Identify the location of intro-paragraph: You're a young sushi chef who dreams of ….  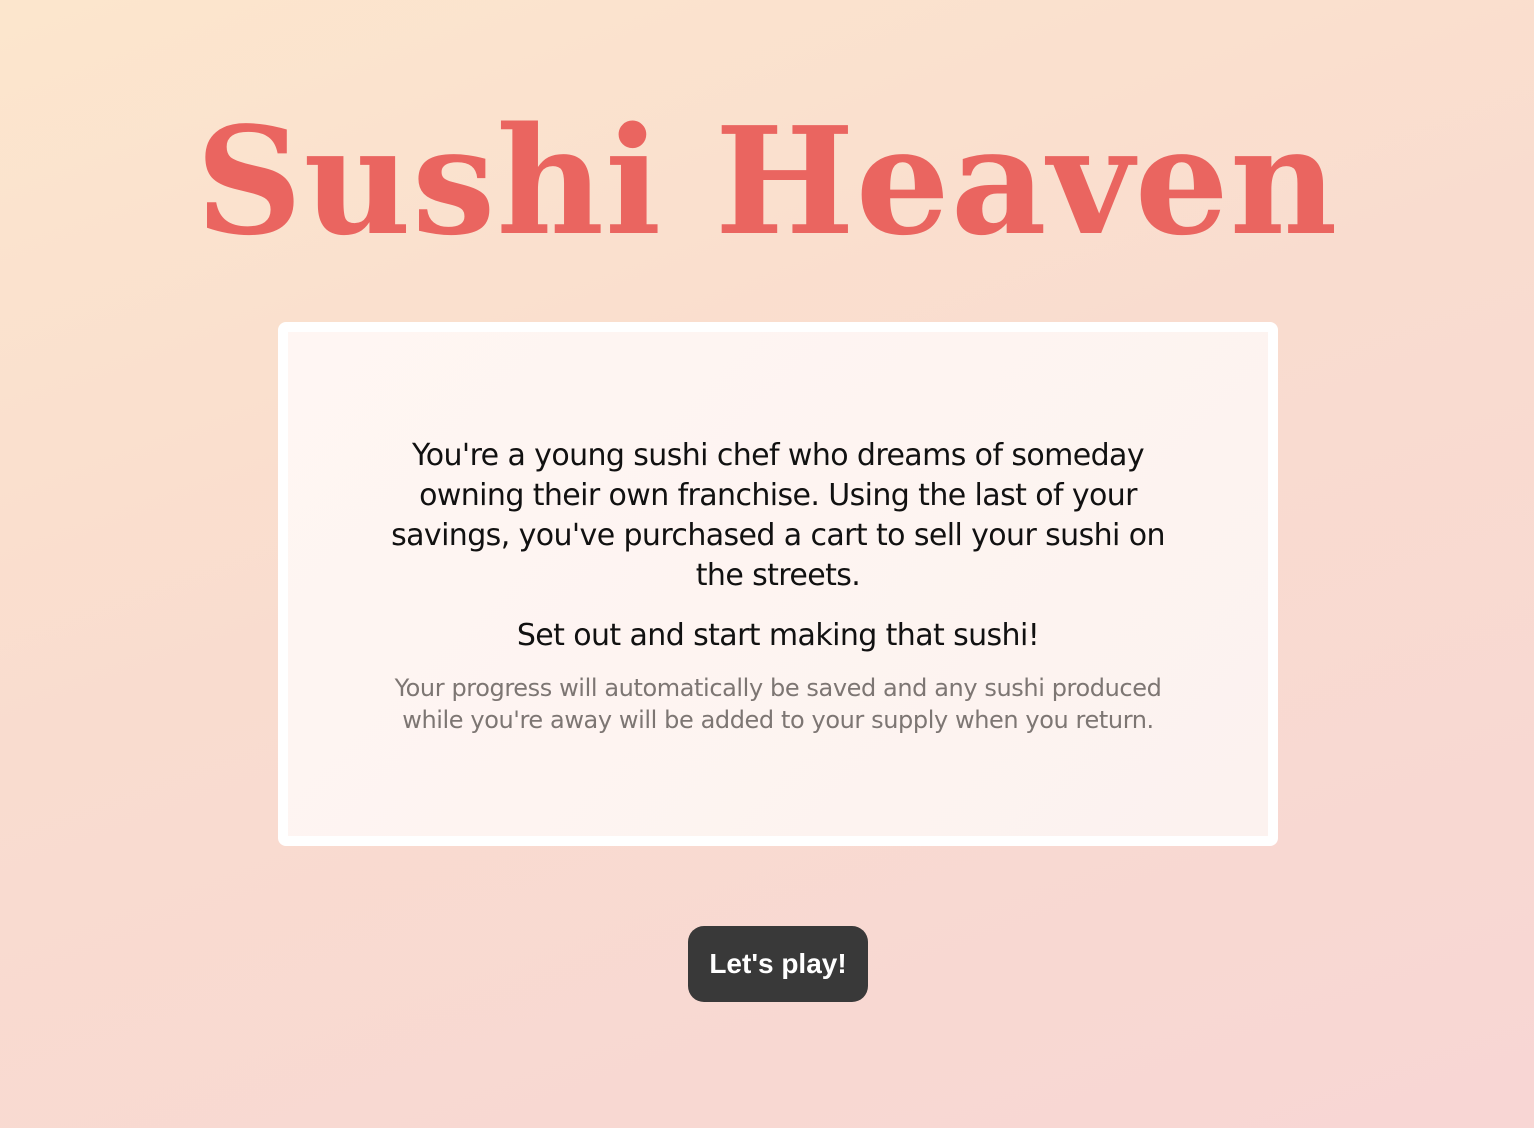
(778, 515).